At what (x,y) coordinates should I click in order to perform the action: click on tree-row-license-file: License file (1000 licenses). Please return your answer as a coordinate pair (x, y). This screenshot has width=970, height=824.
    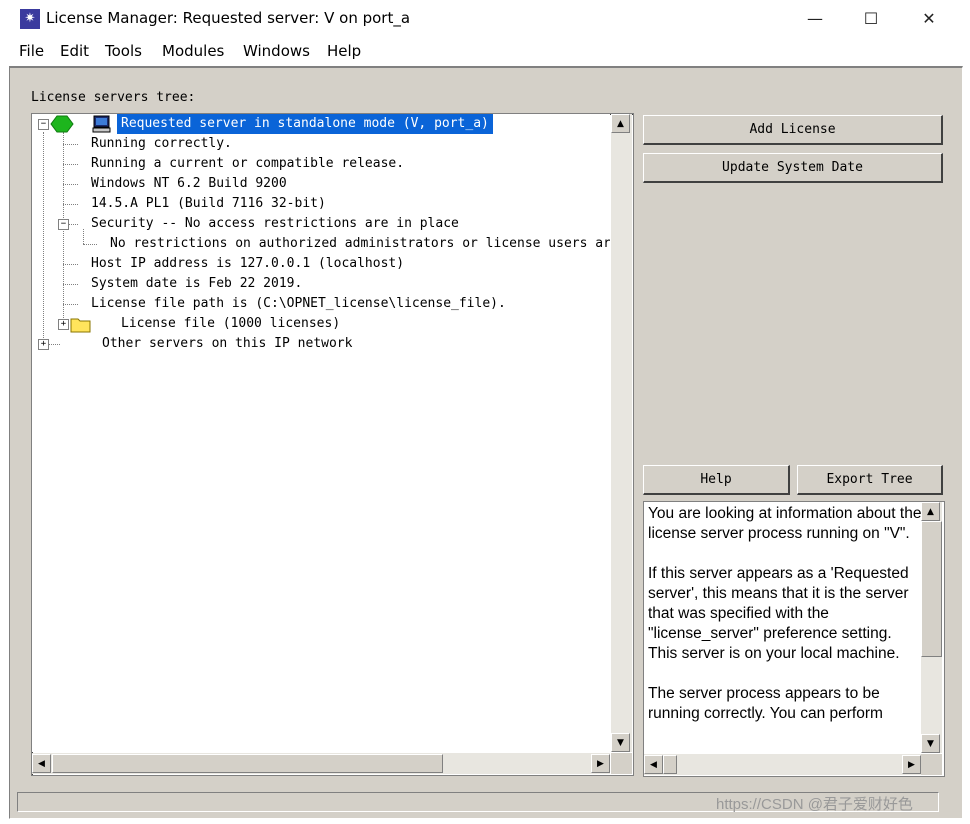
    Looking at the image, I should click on (230, 324).